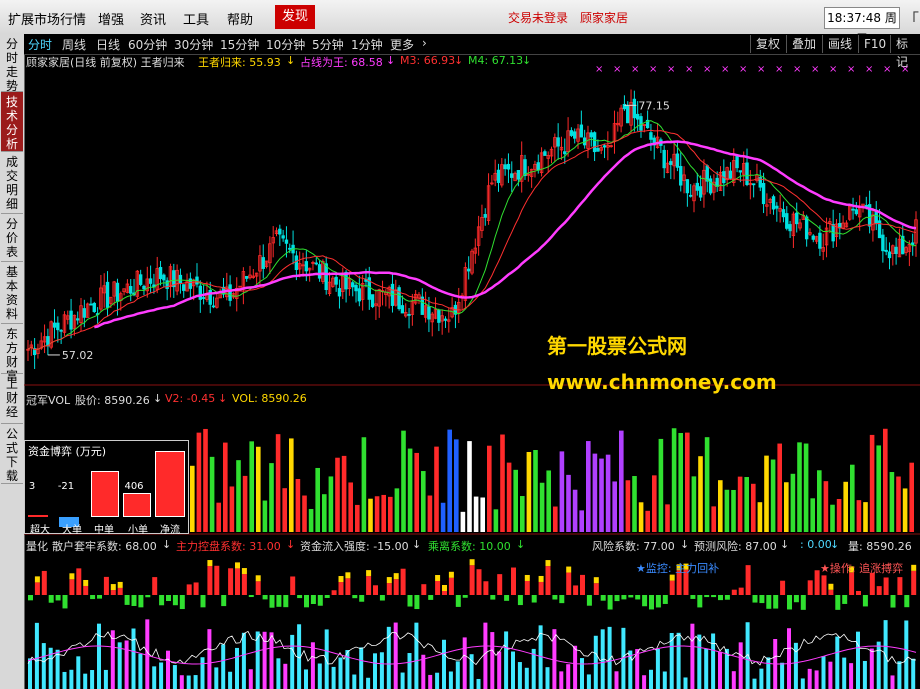 The height and width of the screenshot is (689, 920). I want to click on fund-label-large: 大单, so click(72, 530).